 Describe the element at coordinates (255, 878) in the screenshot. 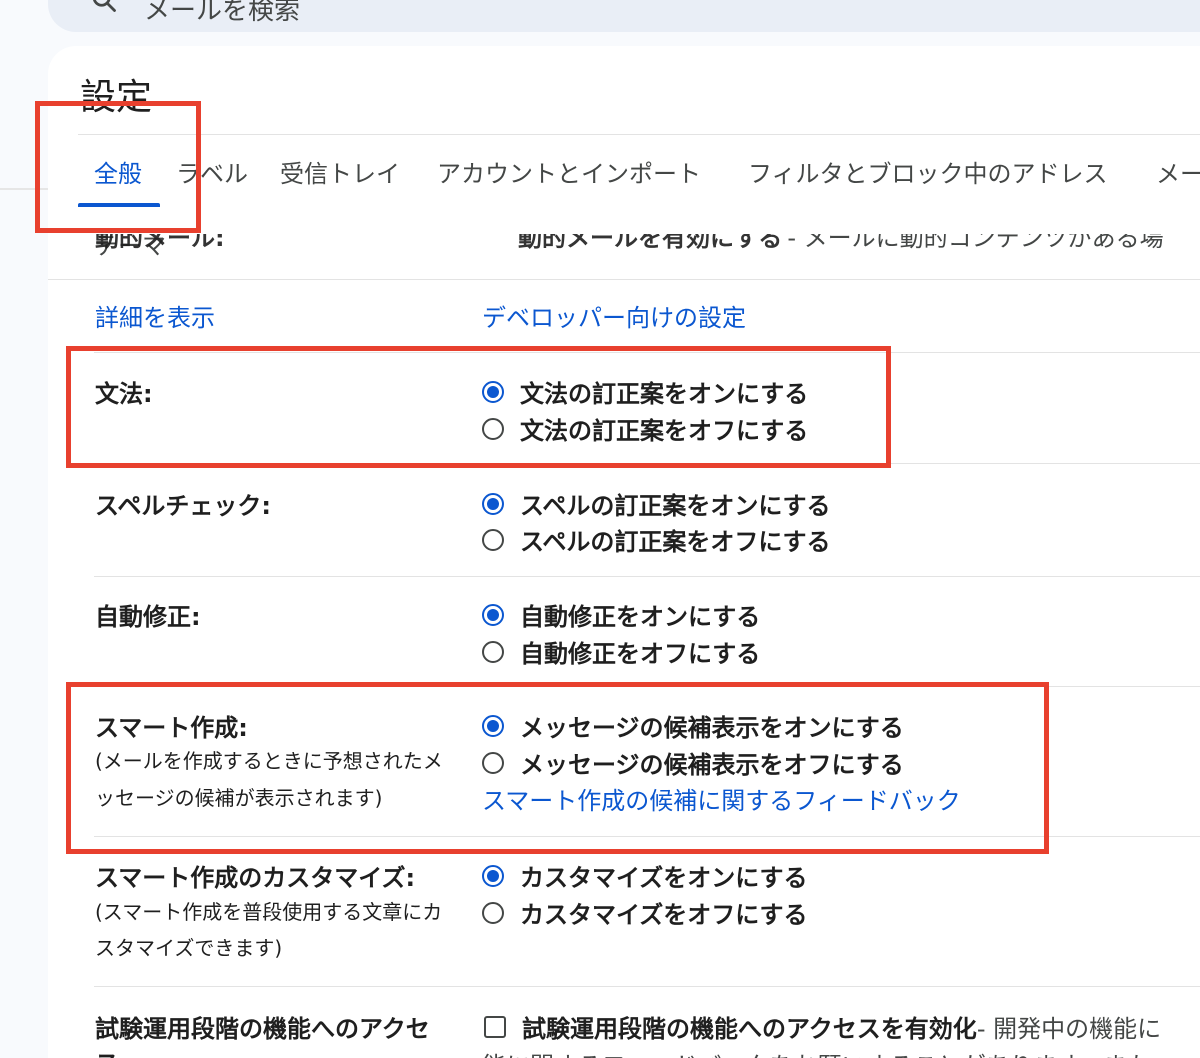

I see `smart-compose-custom-label: スマート作成のカスタマイズ:` at that location.